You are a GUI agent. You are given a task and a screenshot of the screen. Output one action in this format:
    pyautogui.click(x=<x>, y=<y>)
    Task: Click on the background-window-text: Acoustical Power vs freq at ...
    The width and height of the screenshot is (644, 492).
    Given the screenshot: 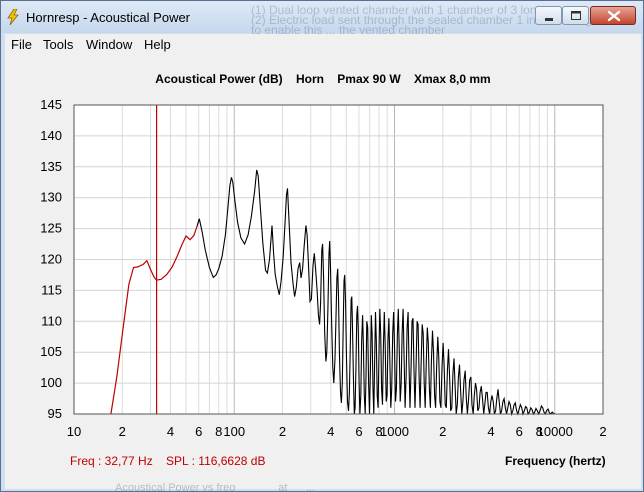 What is the action you would take?
    pyautogui.click(x=233, y=487)
    